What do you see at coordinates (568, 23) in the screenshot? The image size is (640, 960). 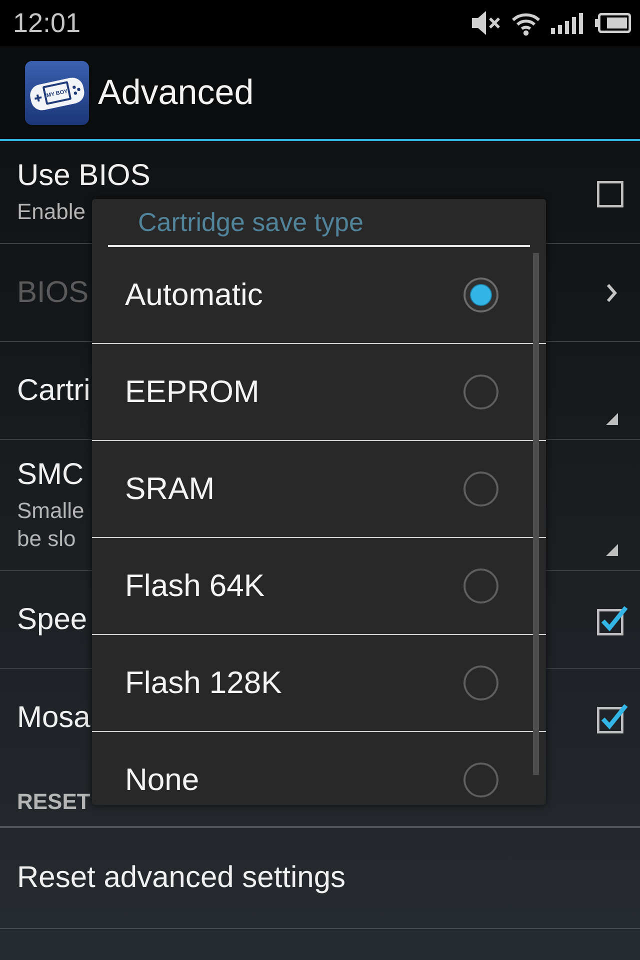 I see `signal-icon` at bounding box center [568, 23].